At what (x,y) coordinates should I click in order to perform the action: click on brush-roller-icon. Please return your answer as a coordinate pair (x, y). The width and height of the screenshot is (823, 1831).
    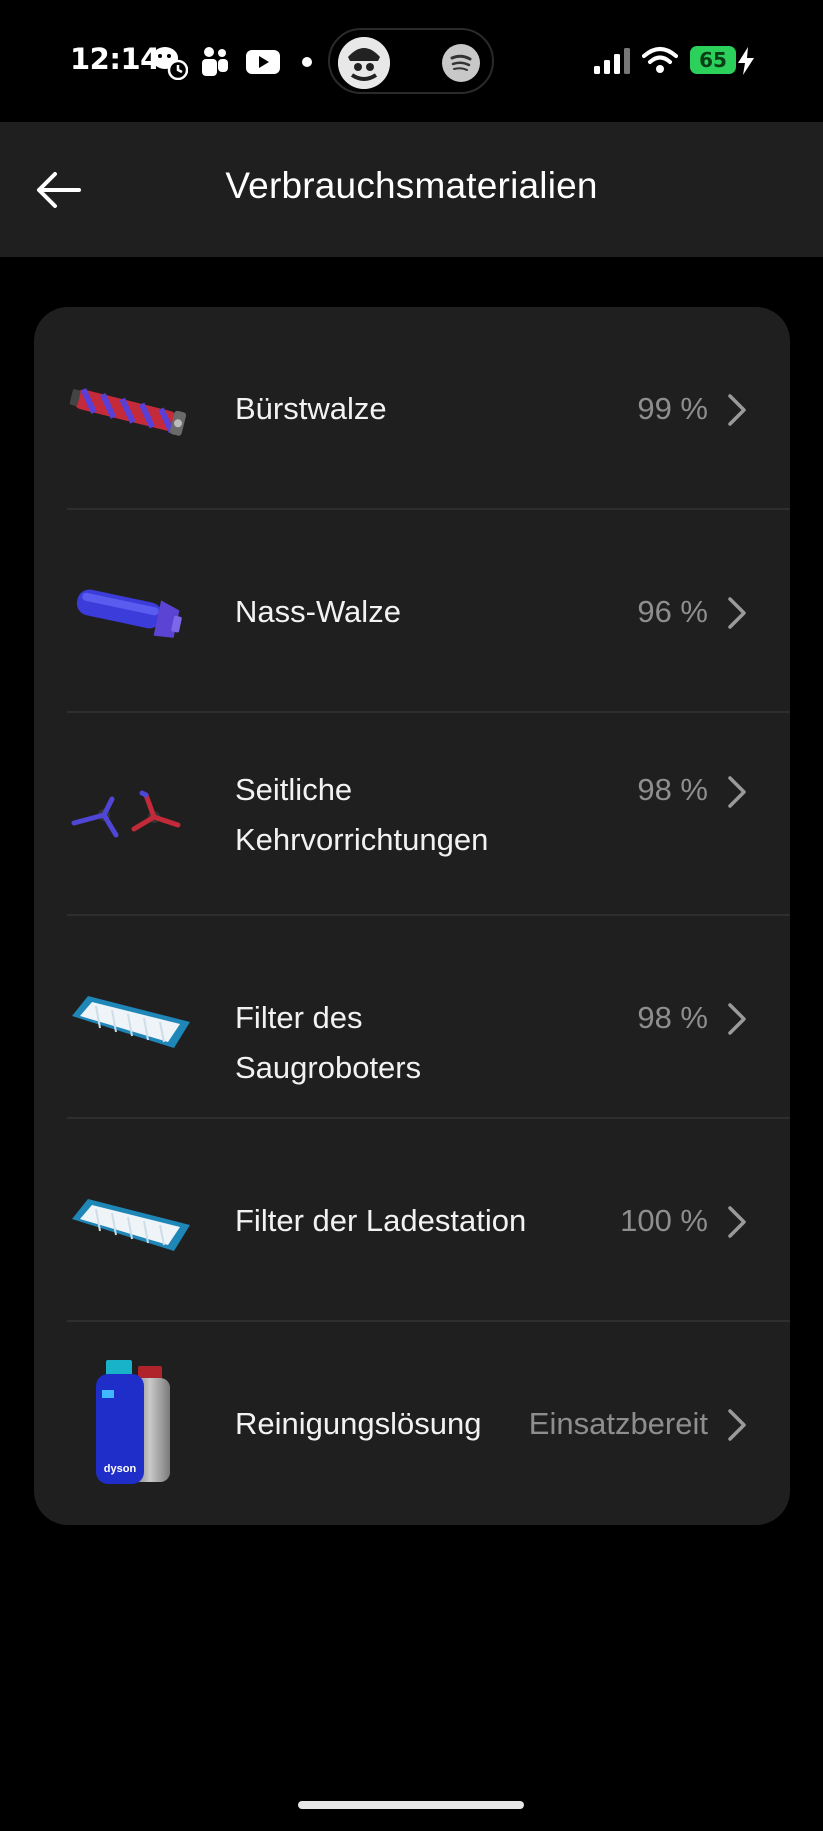
    Looking at the image, I should click on (128, 412).